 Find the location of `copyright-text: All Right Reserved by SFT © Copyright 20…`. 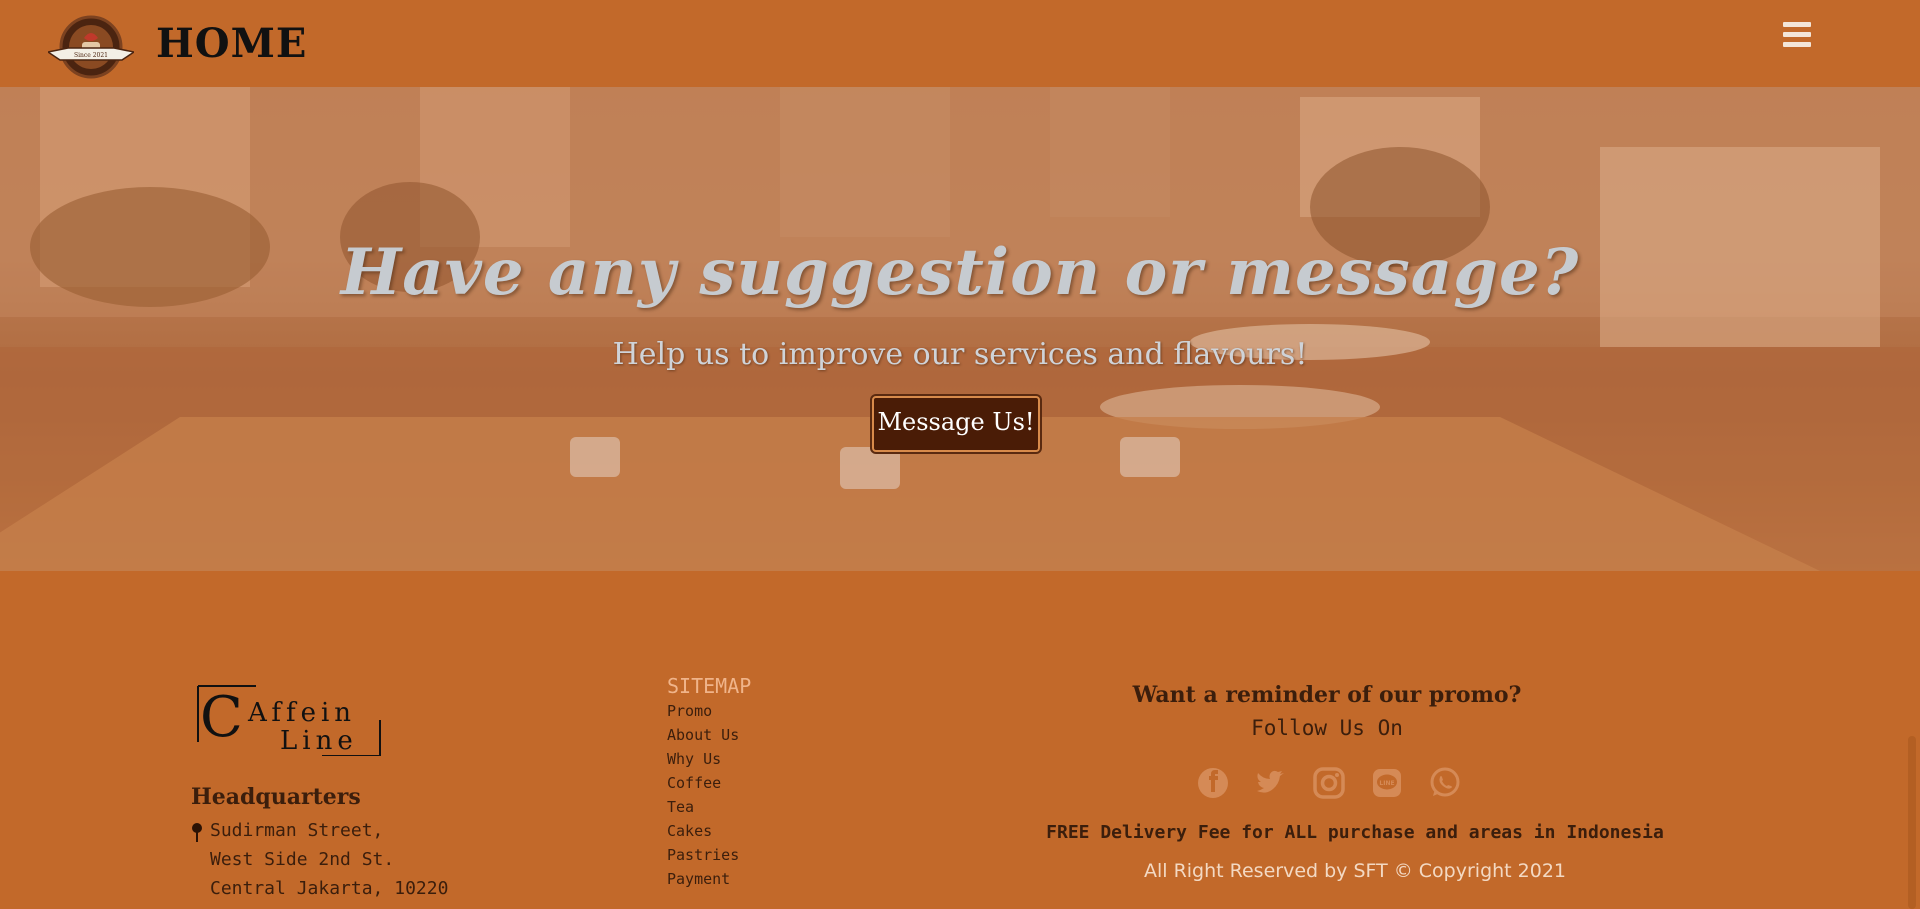

copyright-text: All Right Reserved by SFT © Copyright 20… is located at coordinates (1355, 871).